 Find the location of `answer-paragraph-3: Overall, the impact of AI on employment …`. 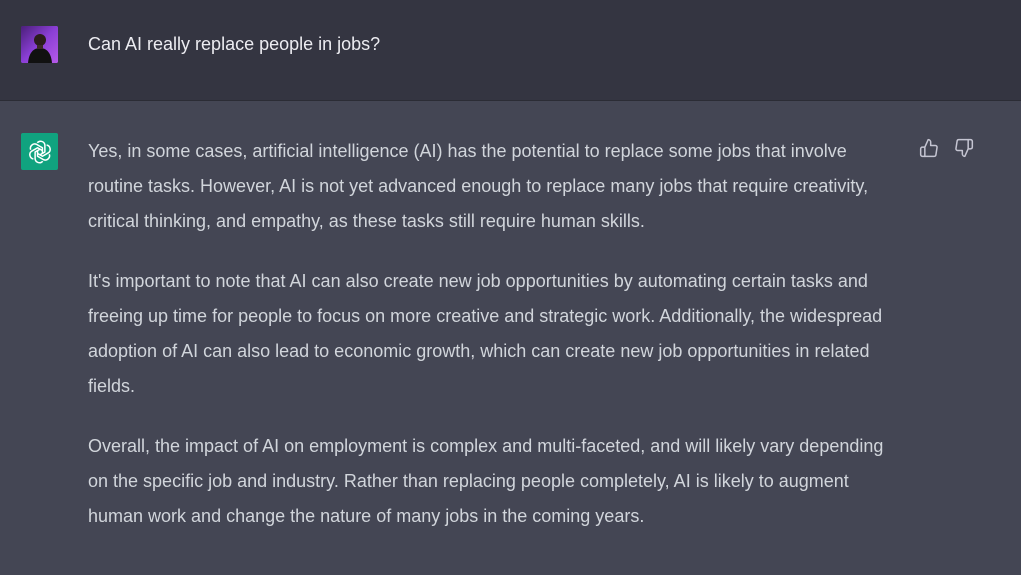

answer-paragraph-3: Overall, the impact of AI on employment … is located at coordinates (486, 481).